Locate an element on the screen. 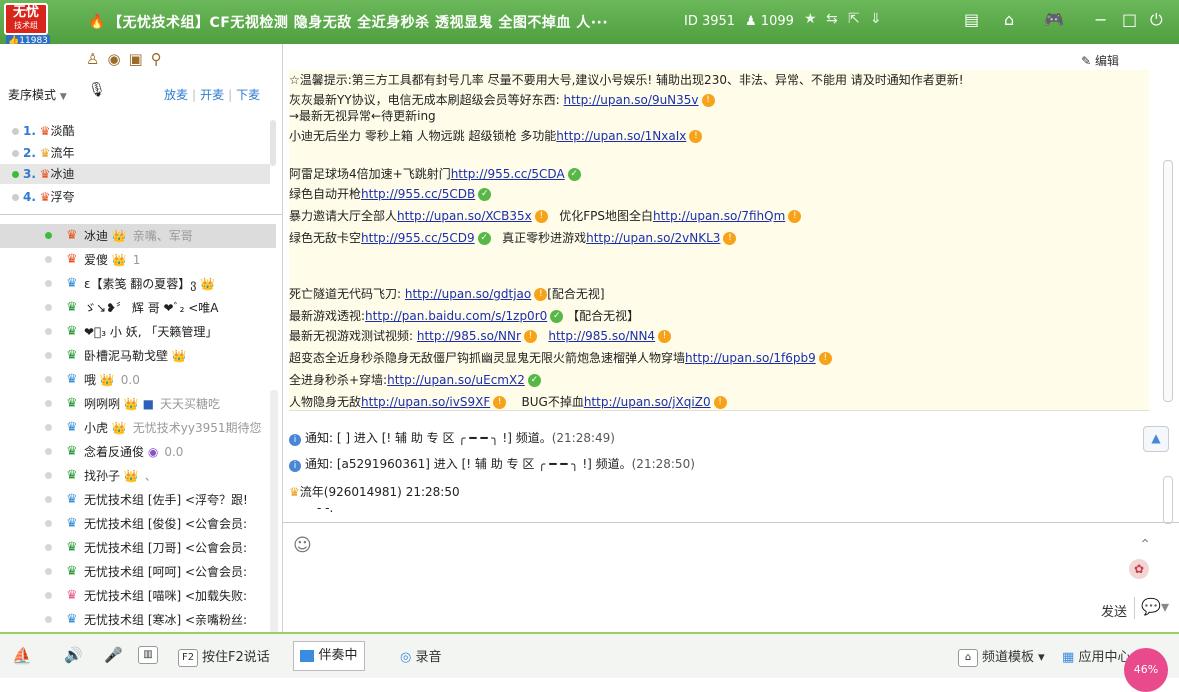  member-row: ♛ 找孙子 👑、 is located at coordinates (138, 476).